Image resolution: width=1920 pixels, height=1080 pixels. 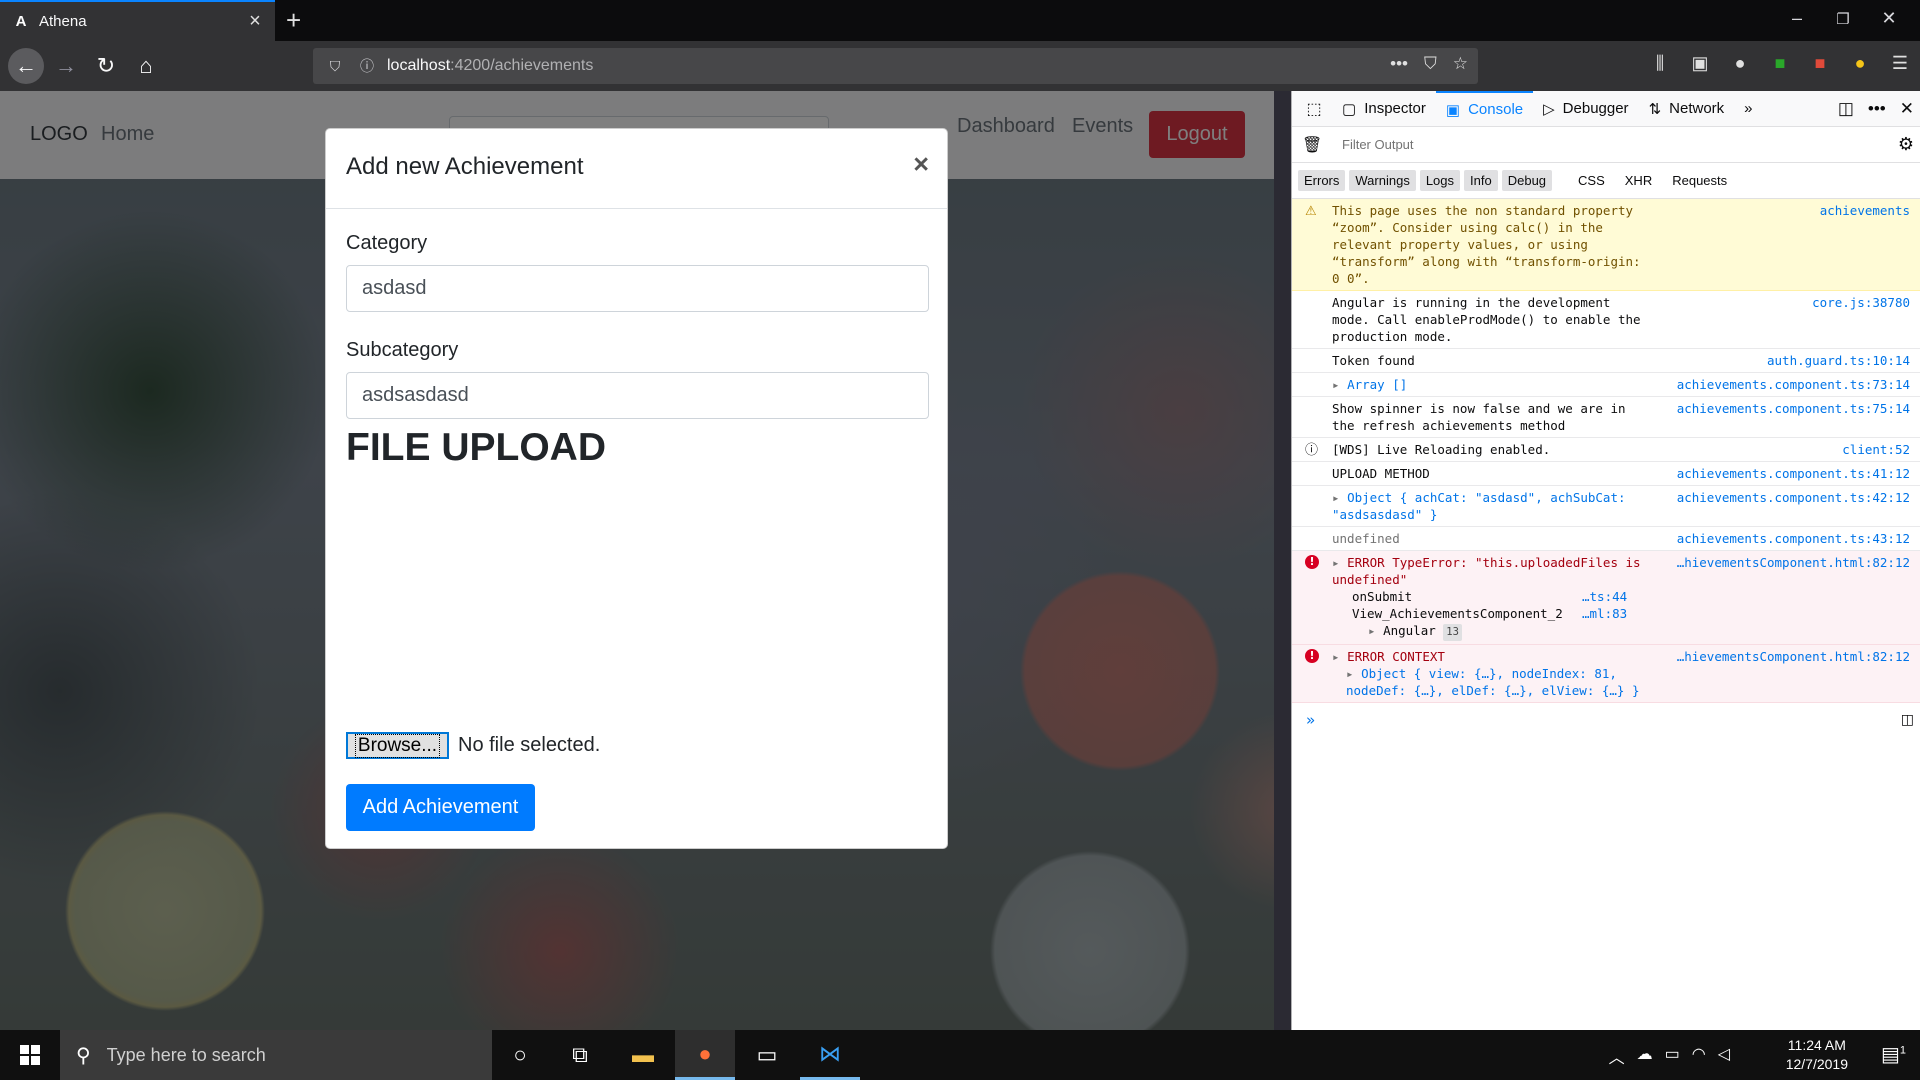 I want to click on message-text: ▸ ERROR CONTEXT, so click(x=1492, y=656).